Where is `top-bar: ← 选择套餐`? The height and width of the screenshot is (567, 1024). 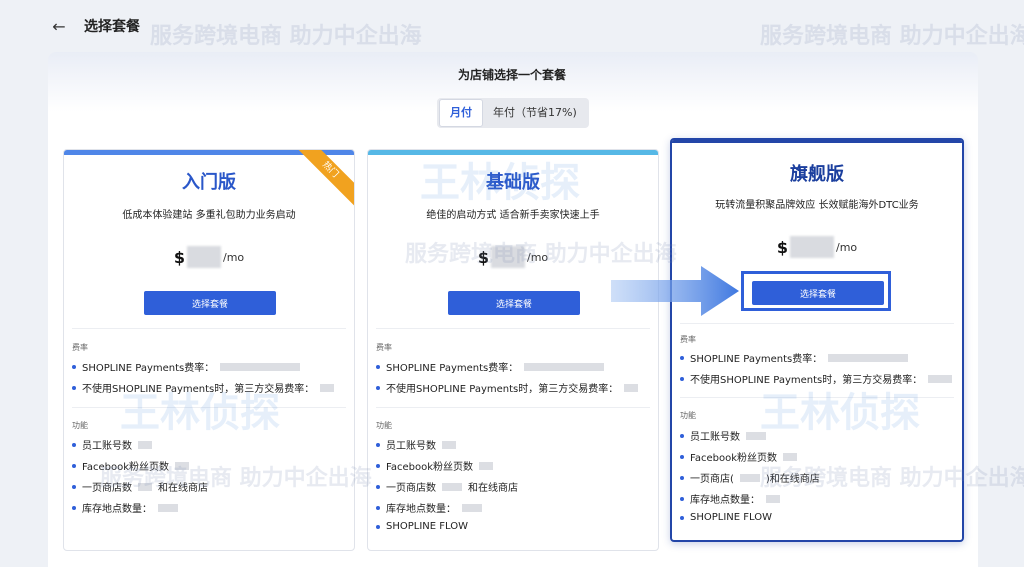
top-bar: ← 选择套餐 is located at coordinates (94, 26).